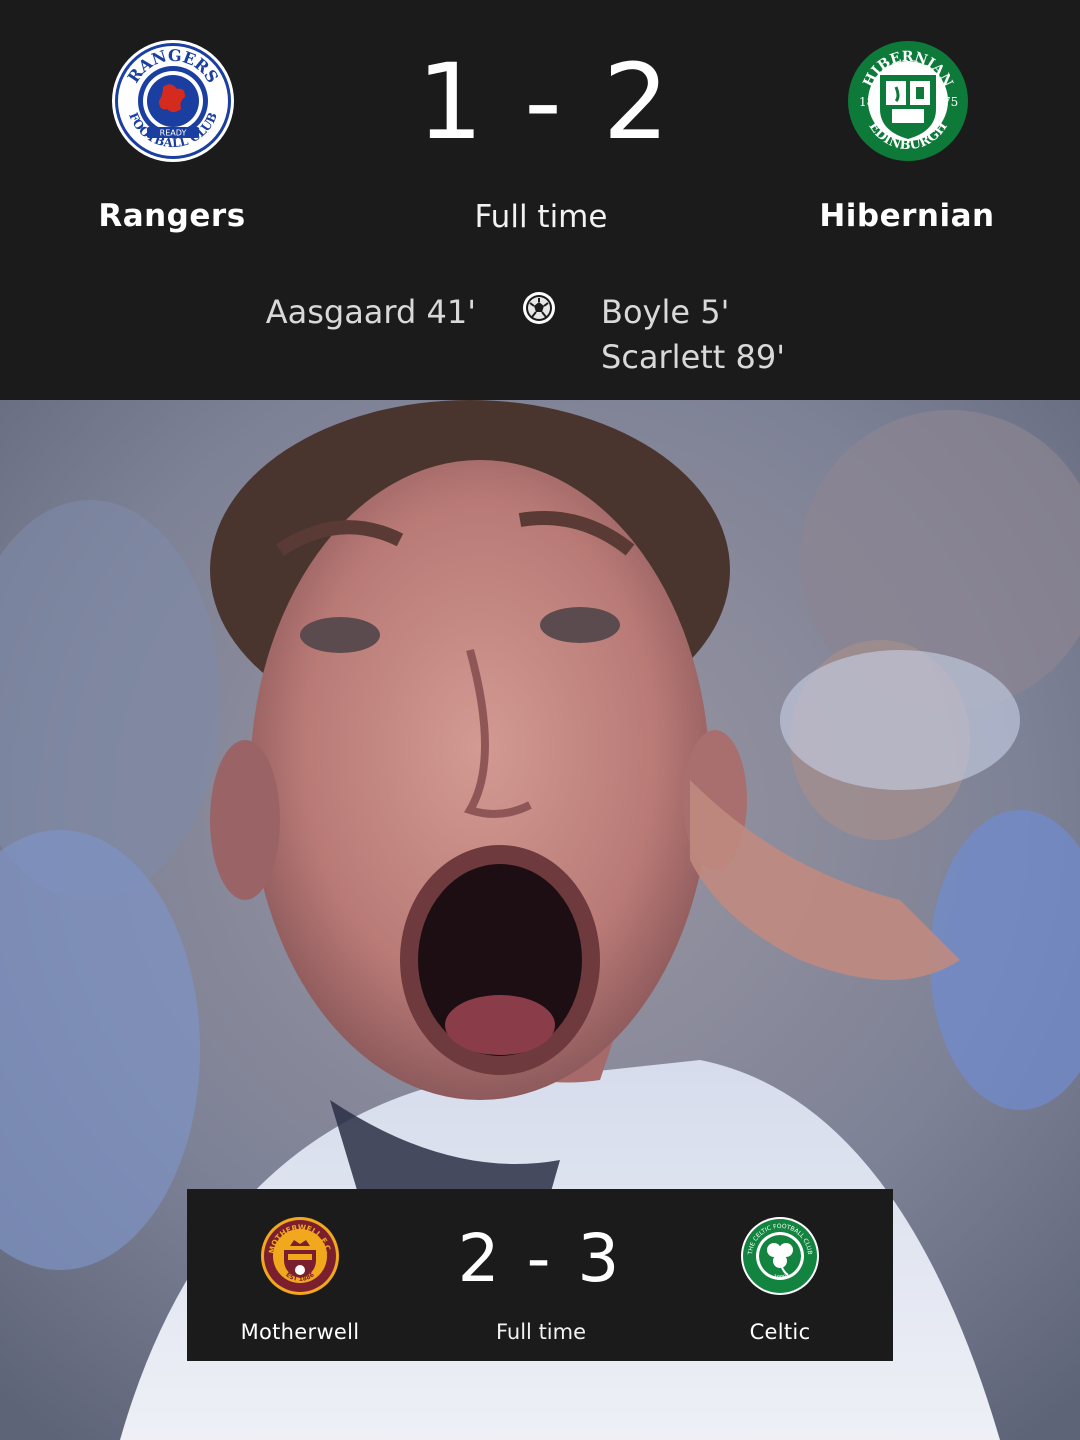  I want to click on home-scorers: Aasgaard 41', so click(371, 312).